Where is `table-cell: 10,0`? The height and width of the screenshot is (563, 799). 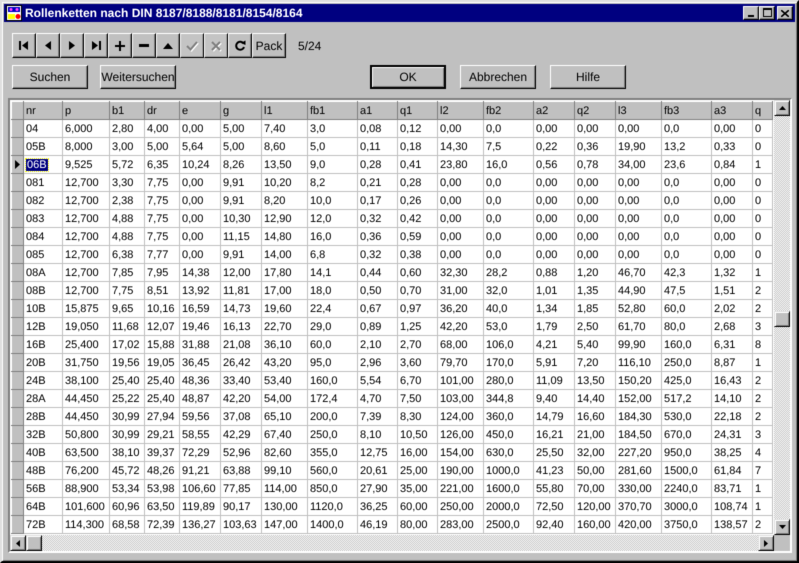 table-cell: 10,0 is located at coordinates (333, 201).